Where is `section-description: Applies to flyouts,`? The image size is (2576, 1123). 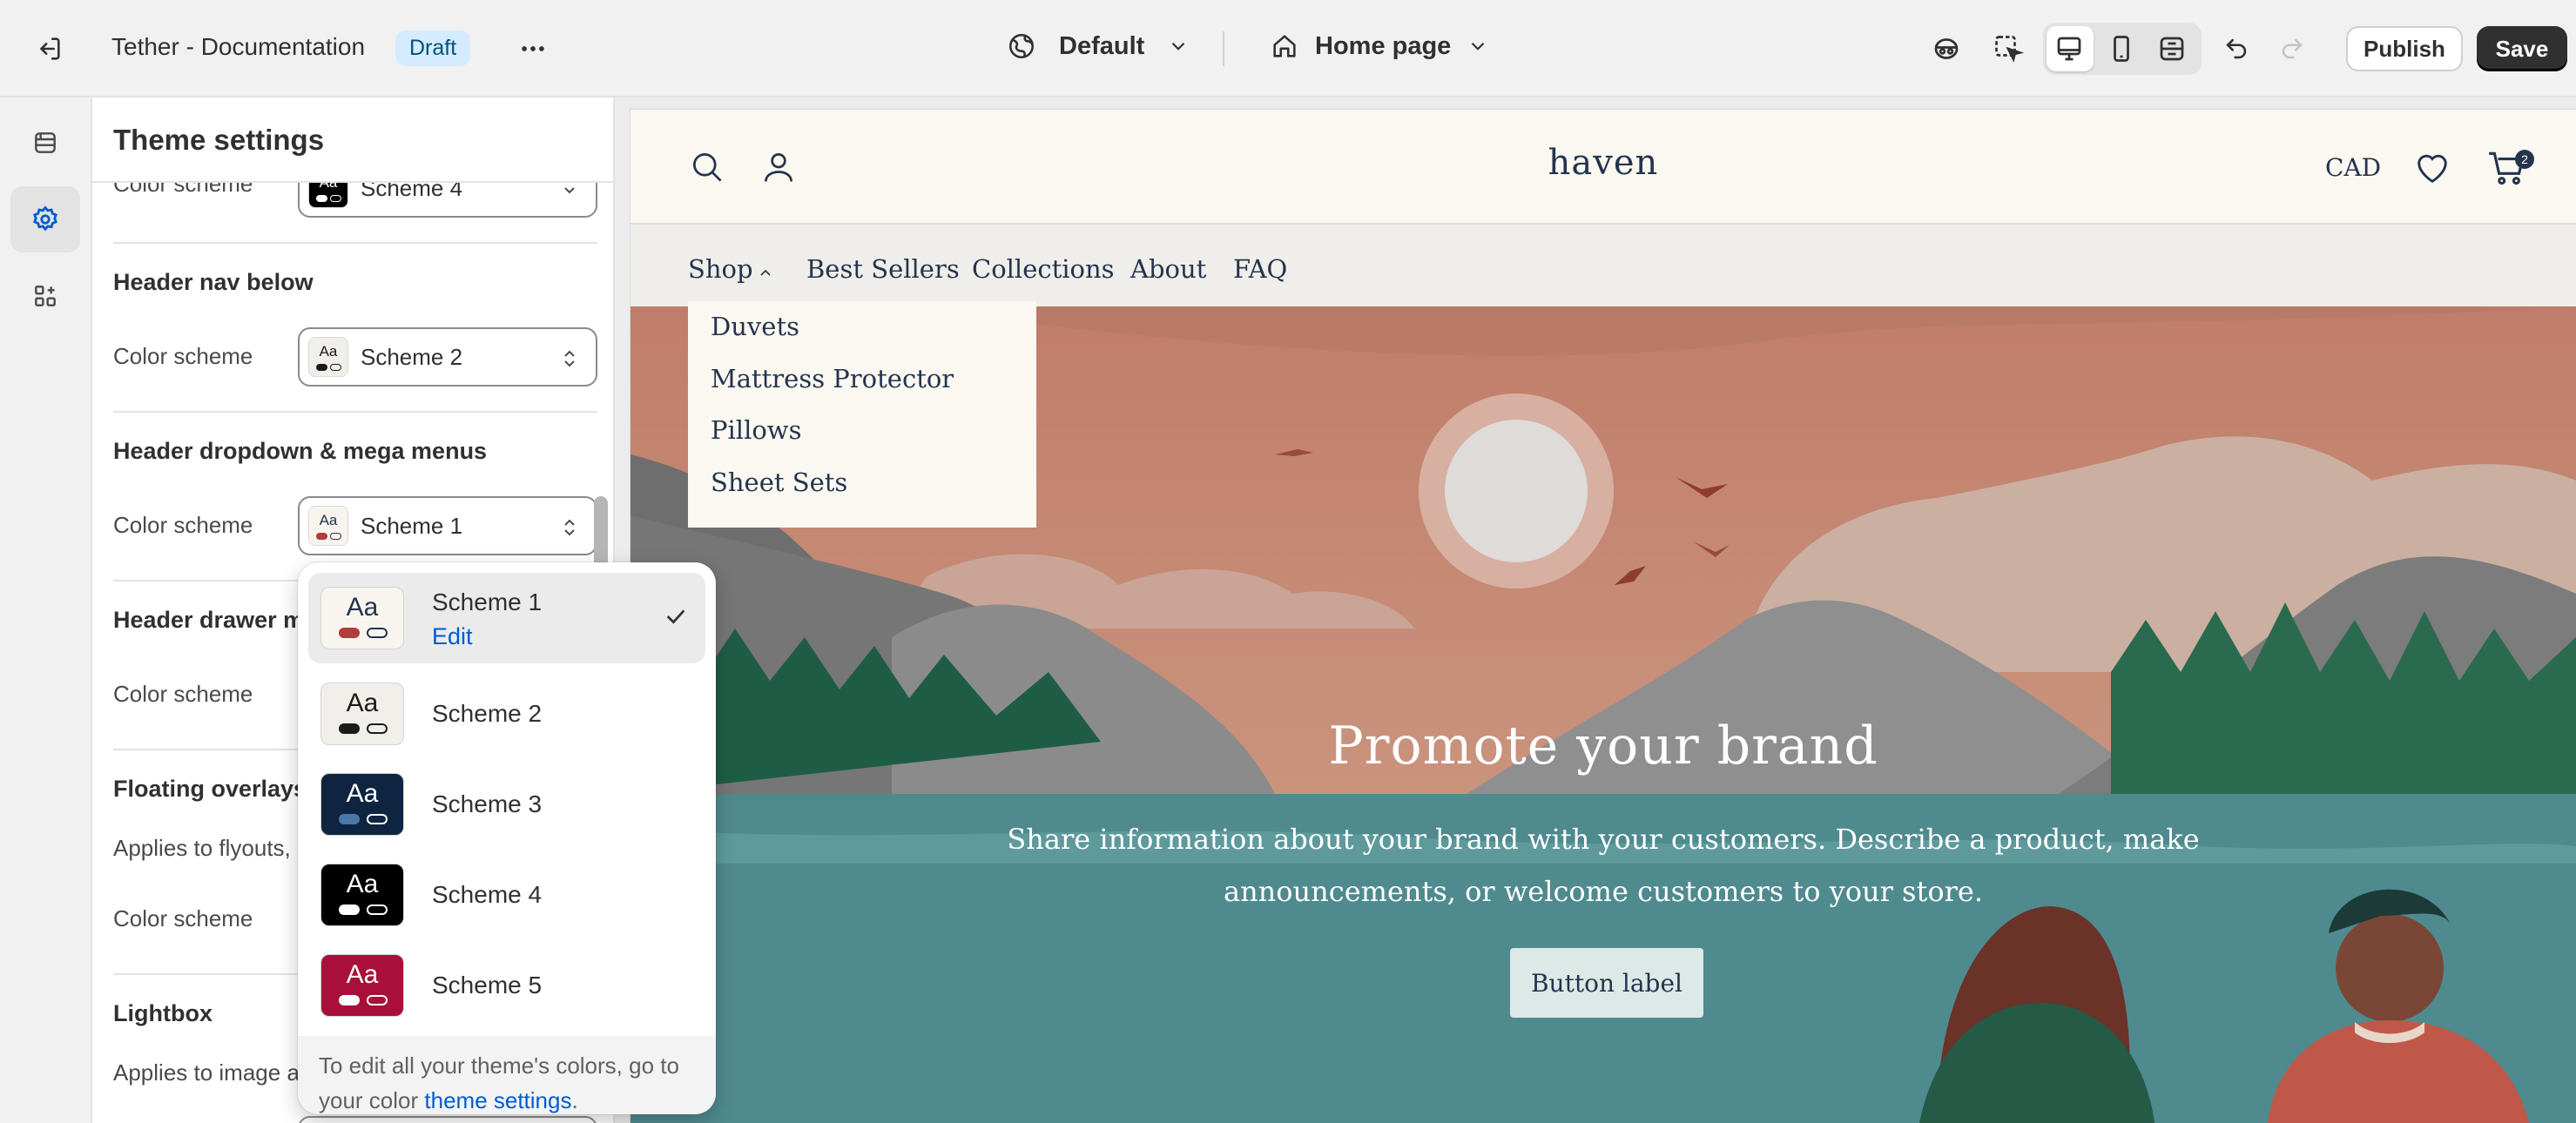 section-description: Applies to flyouts, is located at coordinates (202, 848).